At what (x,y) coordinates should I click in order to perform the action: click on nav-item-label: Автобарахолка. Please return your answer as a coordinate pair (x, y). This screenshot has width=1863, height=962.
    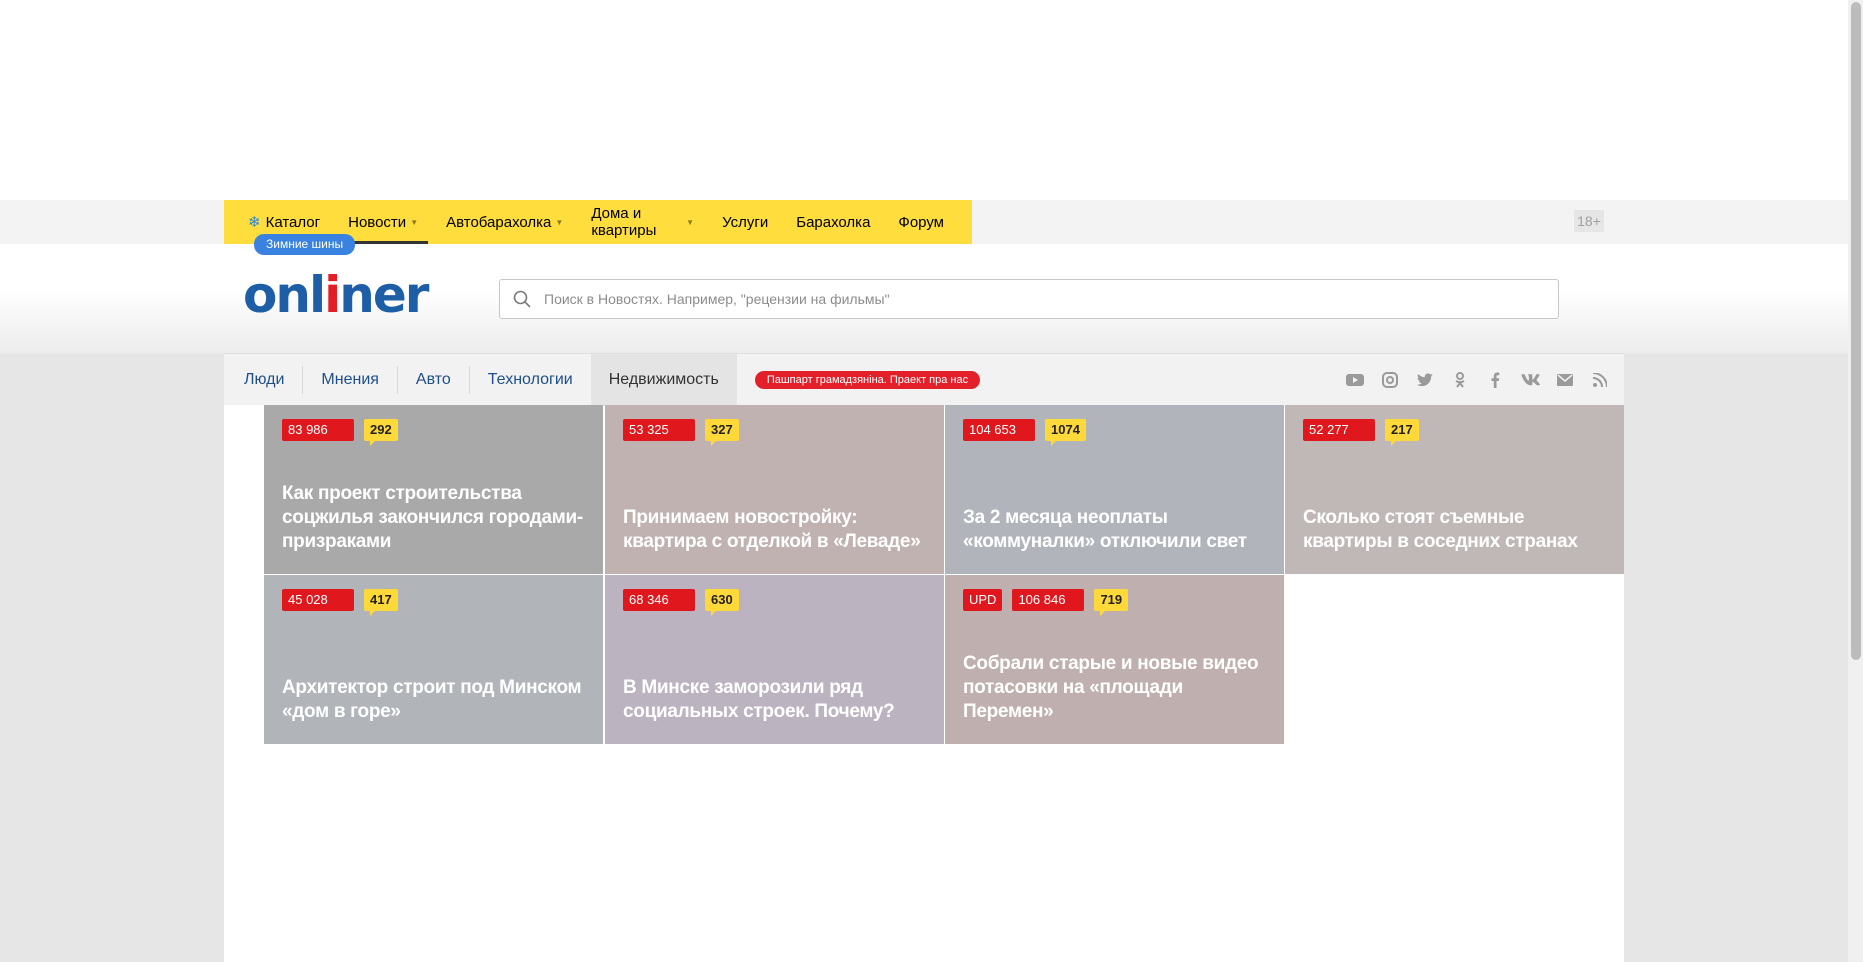
    Looking at the image, I should click on (499, 222).